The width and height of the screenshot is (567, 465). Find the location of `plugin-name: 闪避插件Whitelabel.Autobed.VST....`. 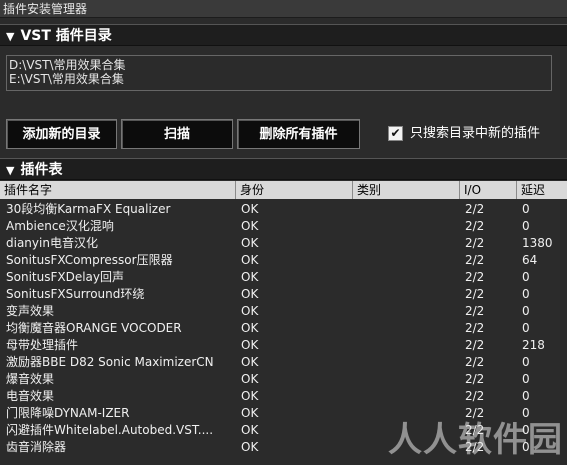

plugin-name: 闪避插件Whitelabel.Autobed.VST.... is located at coordinates (110, 430).